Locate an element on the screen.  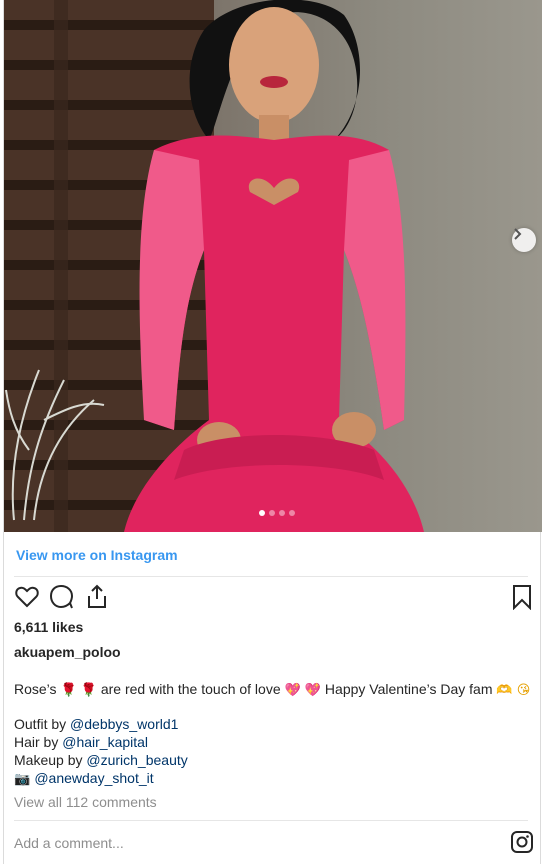
instagram-logo-icon is located at coordinates (522, 842).